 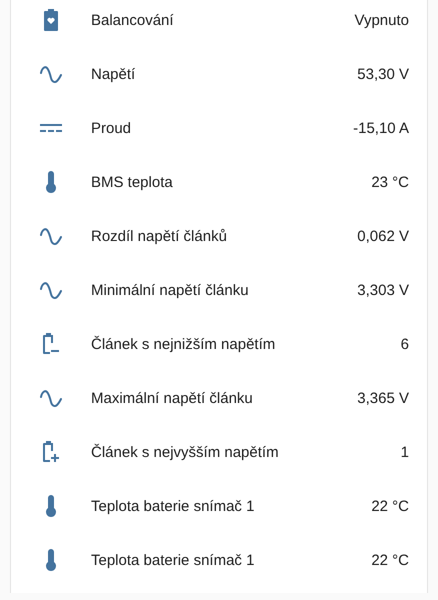 What do you see at coordinates (51, 452) in the screenshot?
I see `battery-plus-icon` at bounding box center [51, 452].